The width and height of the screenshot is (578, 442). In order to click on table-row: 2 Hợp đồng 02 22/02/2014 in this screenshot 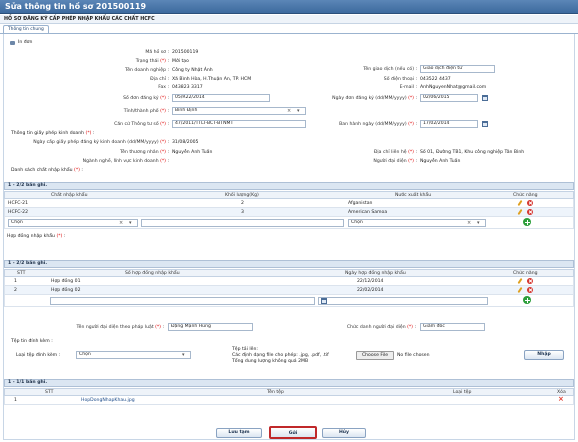, I will do `click(289, 290)`.